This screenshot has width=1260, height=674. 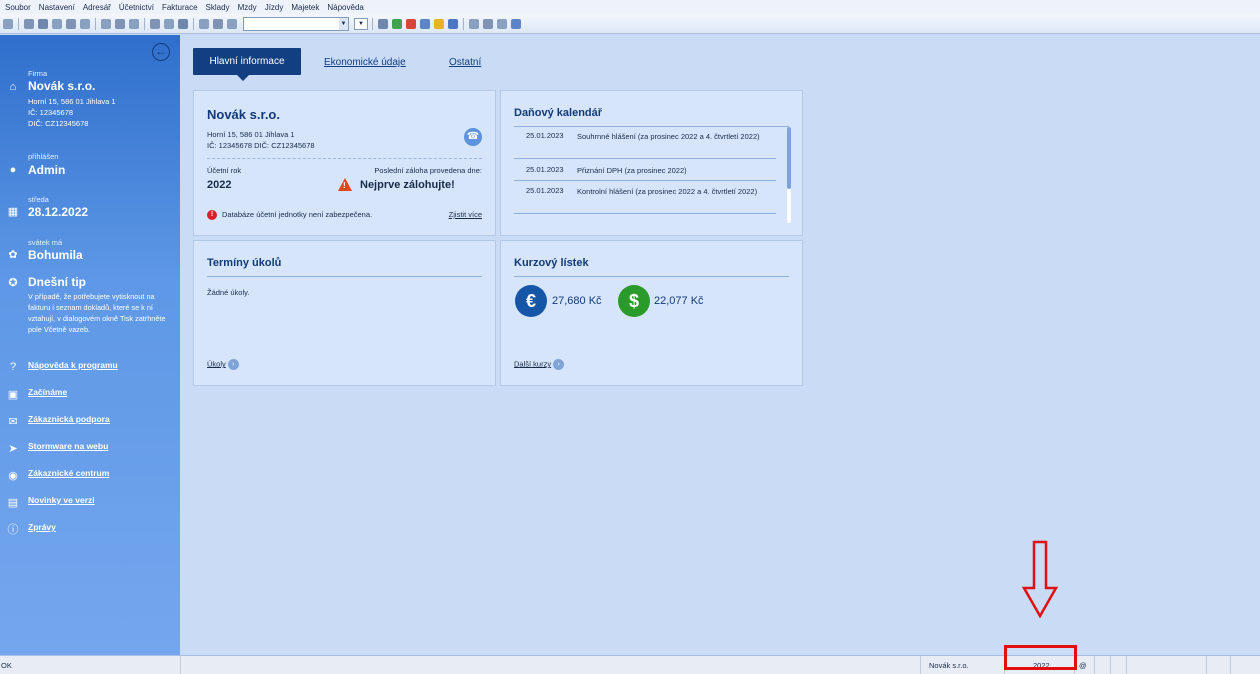 I want to click on back-nav-icon, so click(x=155, y=23).